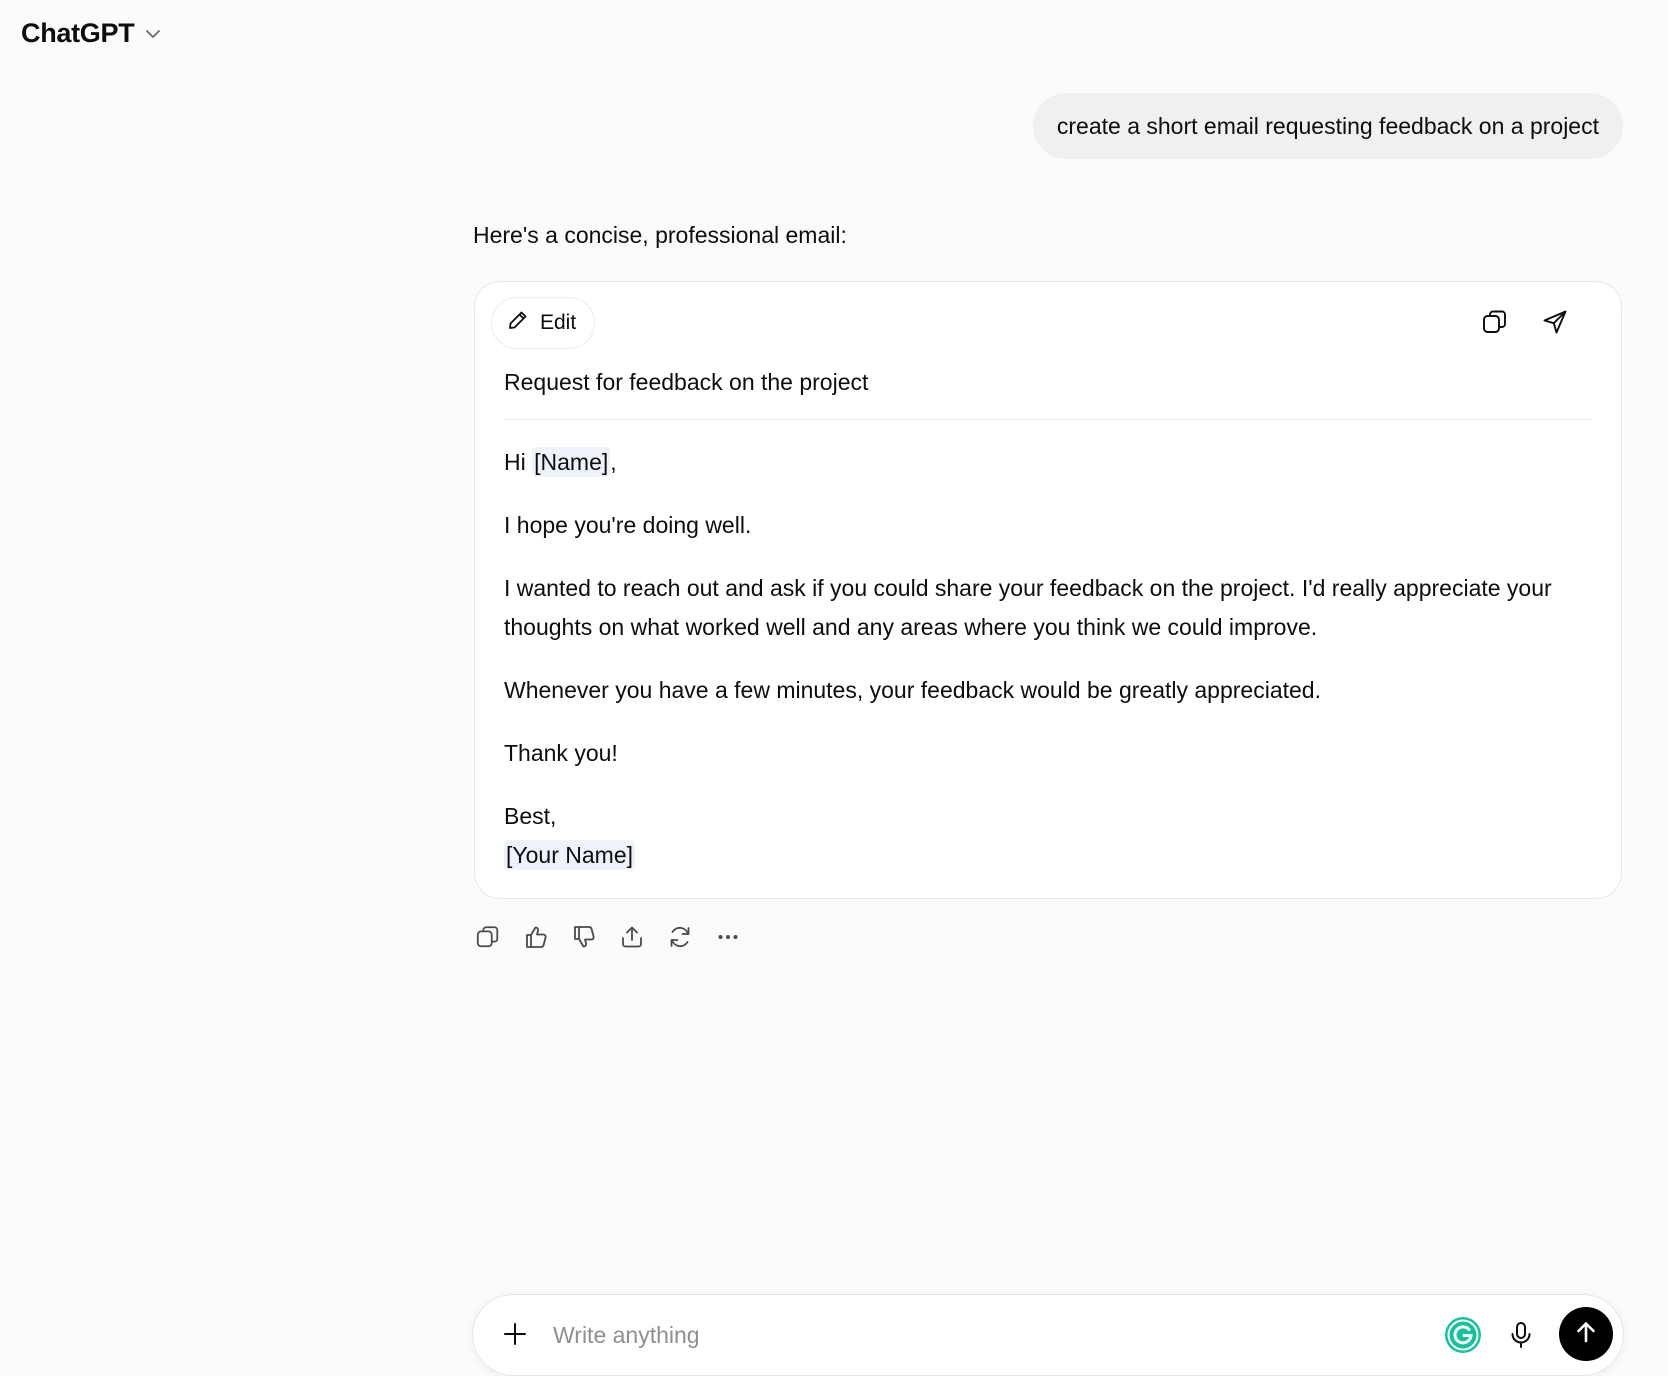 Image resolution: width=1668 pixels, height=1376 pixels. What do you see at coordinates (515, 1334) in the screenshot?
I see `plus-icon` at bounding box center [515, 1334].